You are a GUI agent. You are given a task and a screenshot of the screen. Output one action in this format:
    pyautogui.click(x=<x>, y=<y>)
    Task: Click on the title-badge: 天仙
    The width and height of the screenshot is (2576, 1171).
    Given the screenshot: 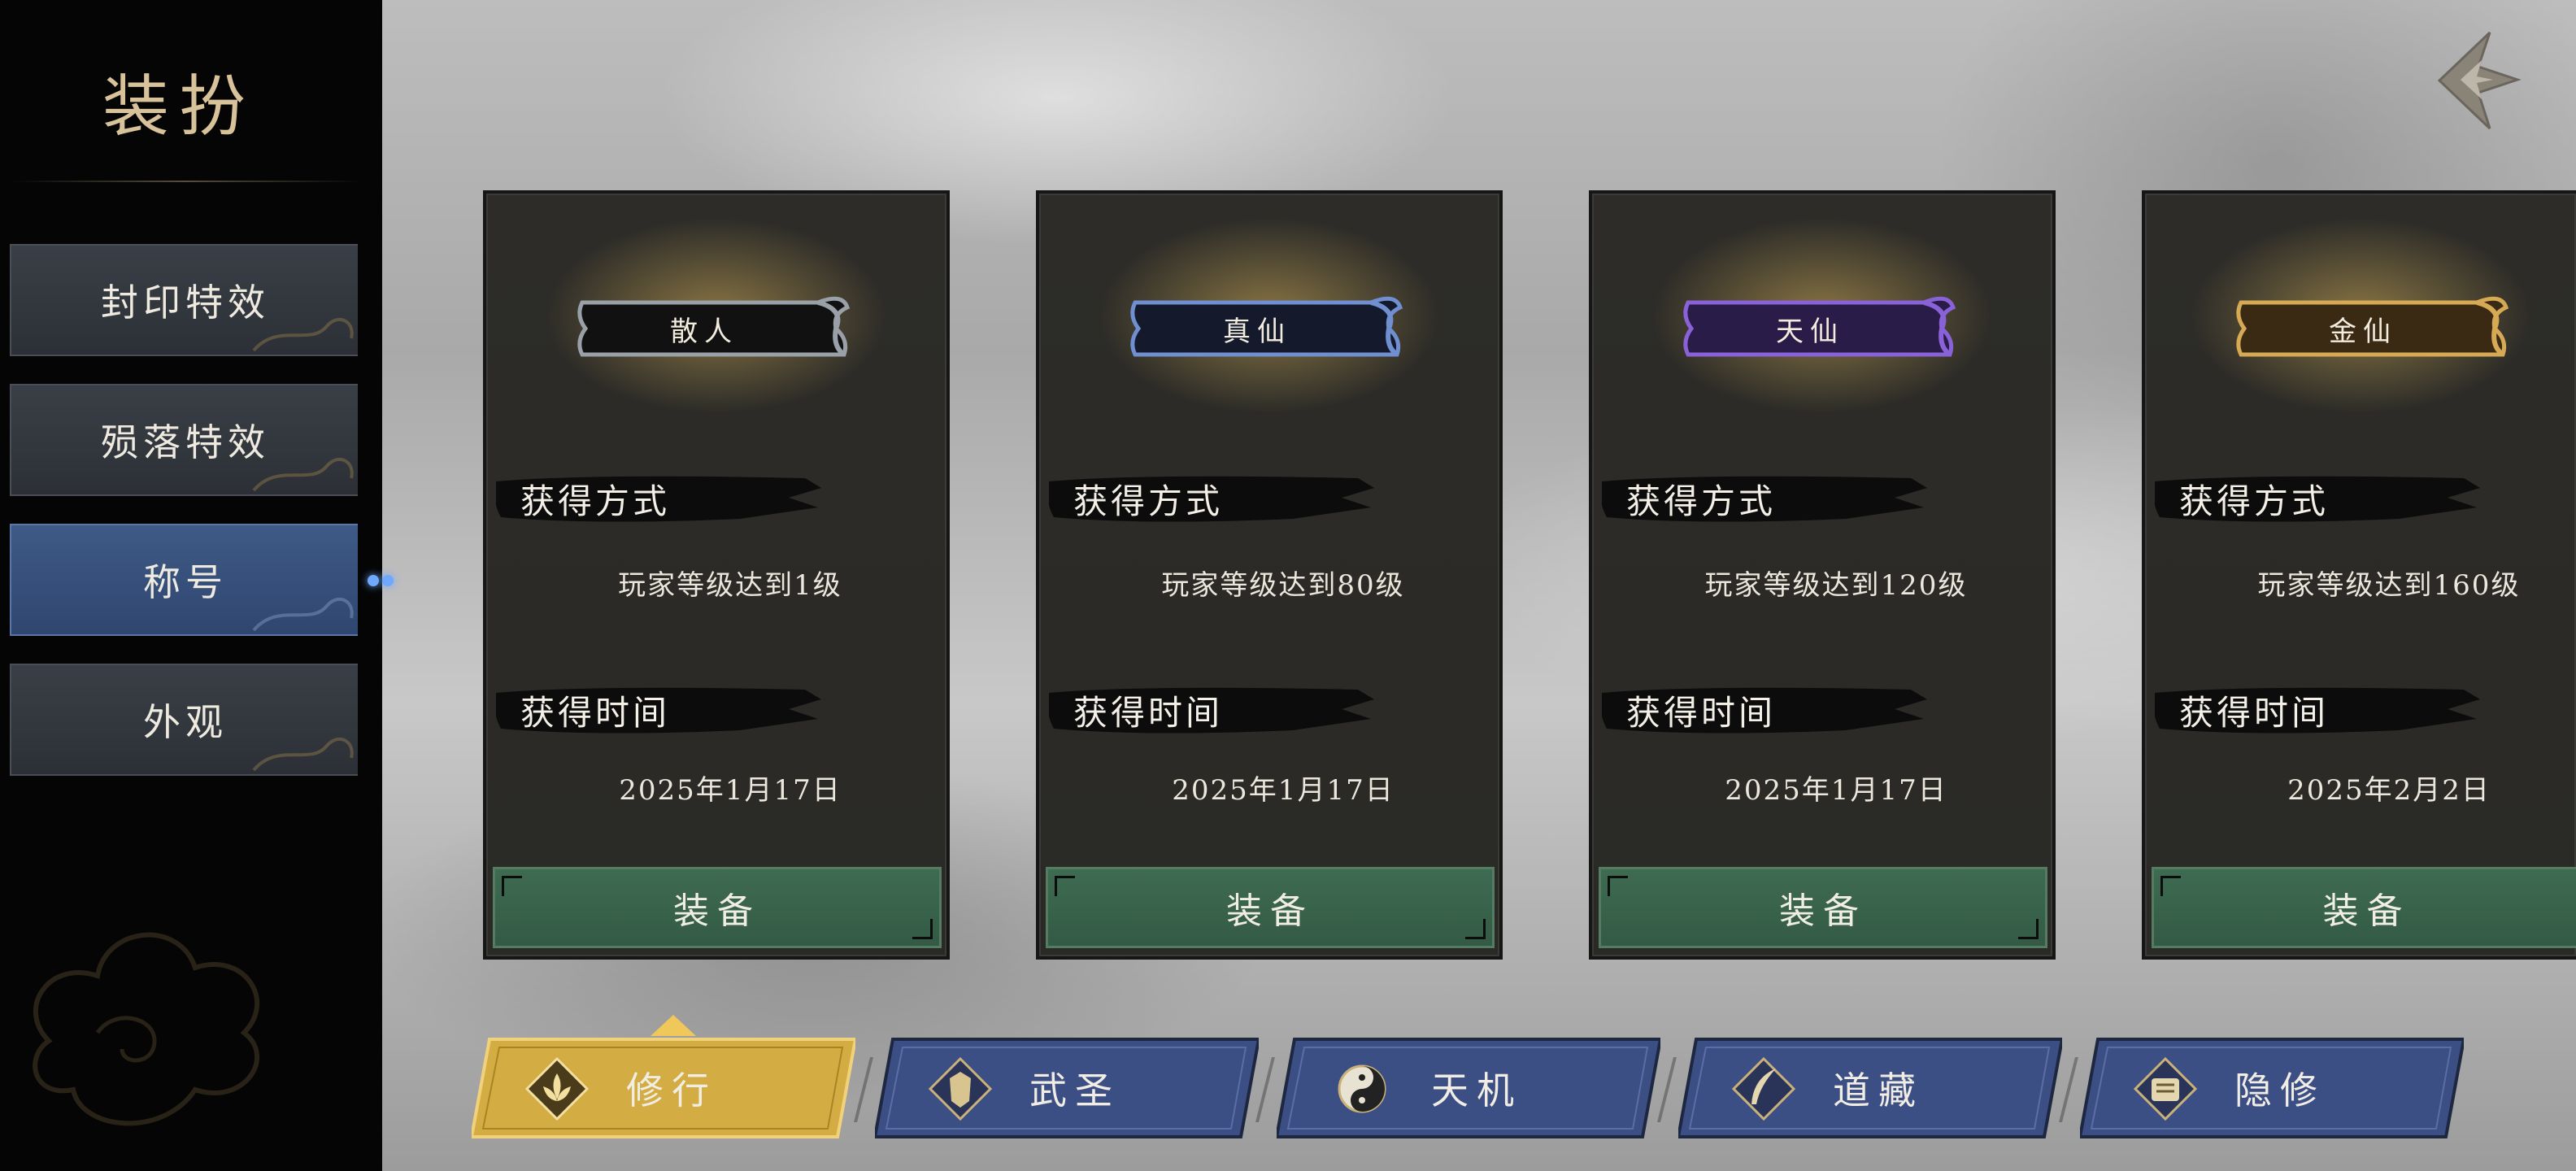 What is the action you would take?
    pyautogui.click(x=1818, y=329)
    